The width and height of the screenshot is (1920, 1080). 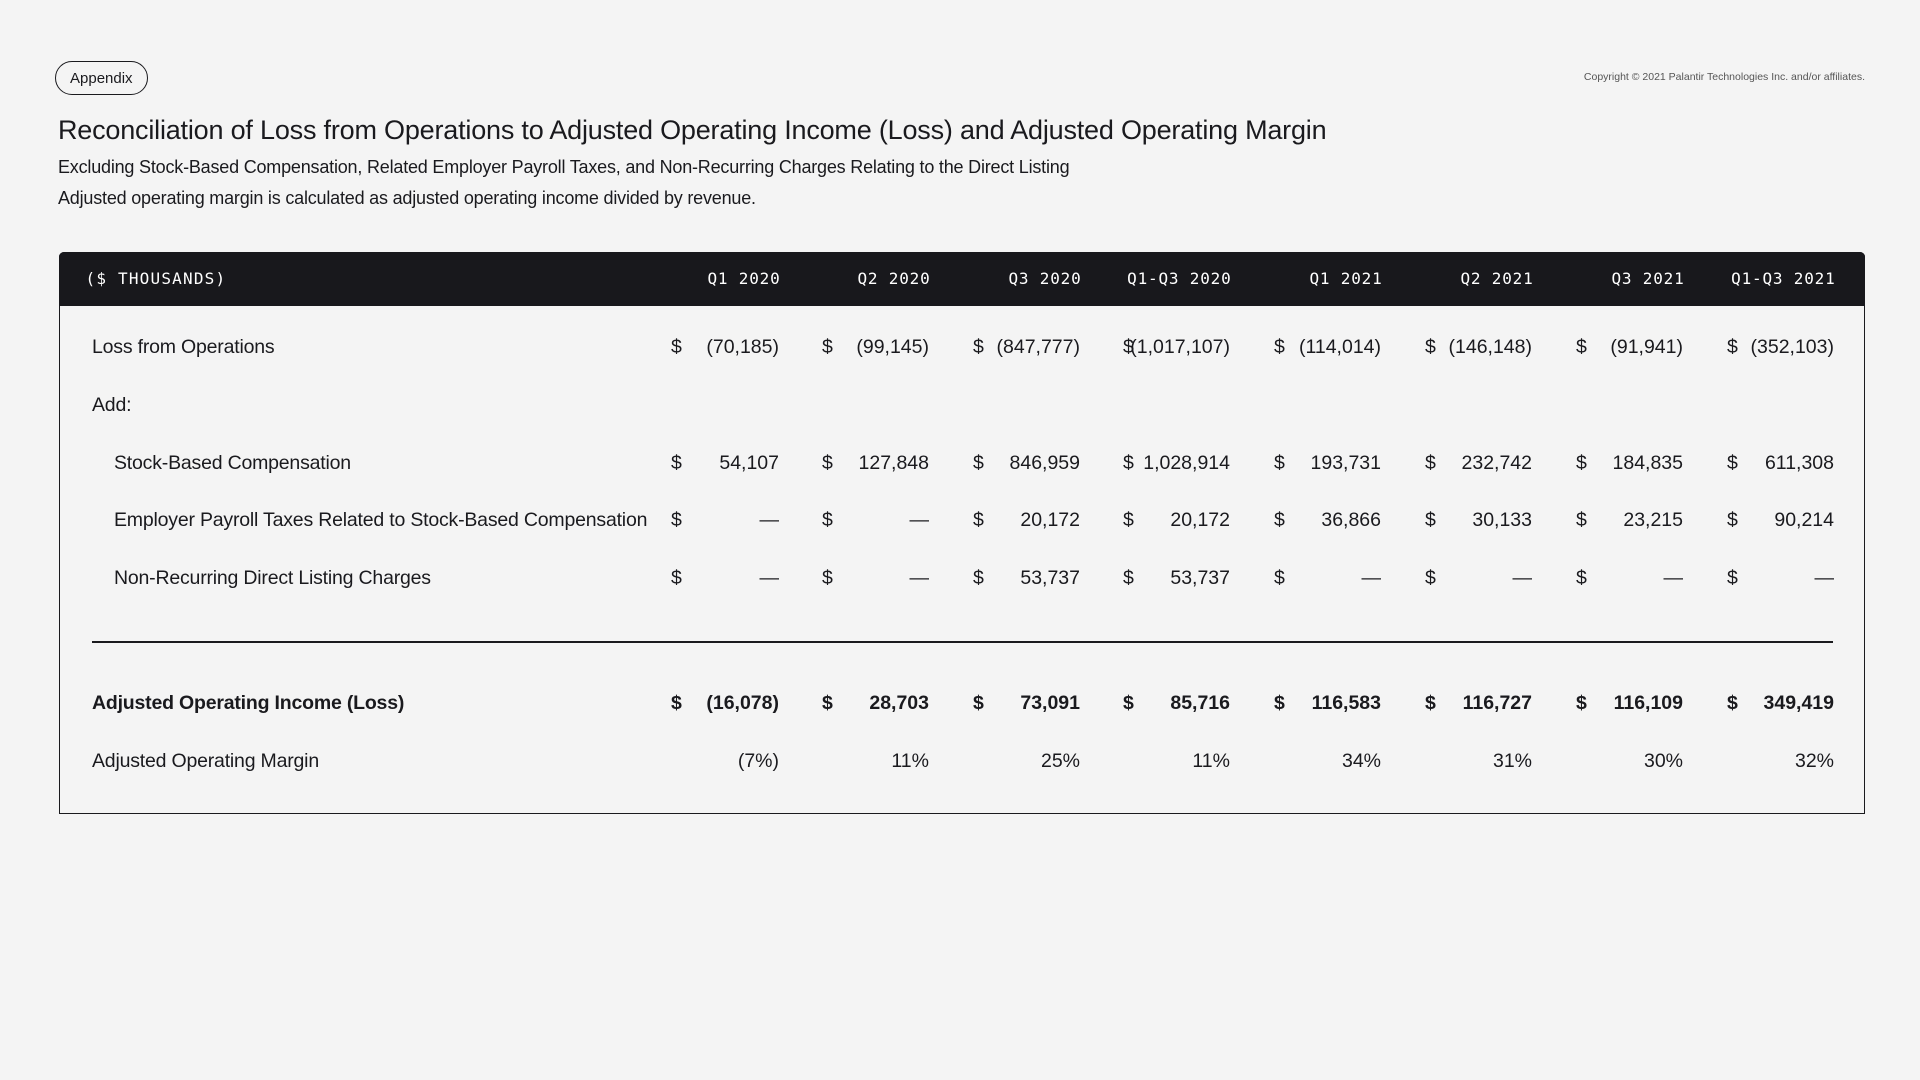 What do you see at coordinates (742, 347) in the screenshot?
I see `table-cell: (70,185)` at bounding box center [742, 347].